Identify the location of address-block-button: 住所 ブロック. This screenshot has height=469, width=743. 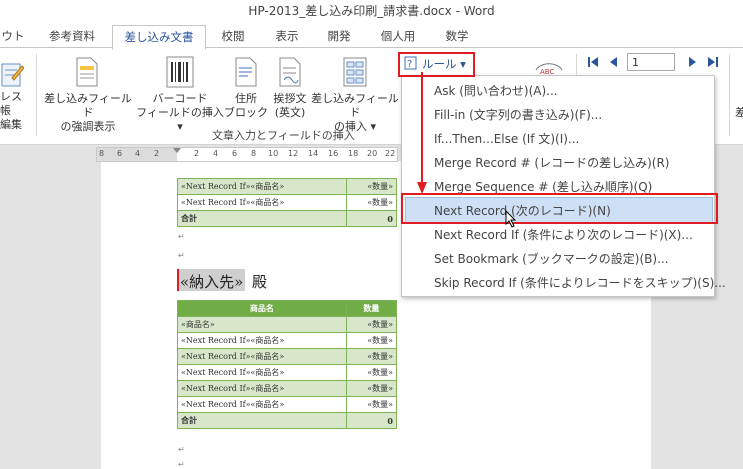
(246, 106).